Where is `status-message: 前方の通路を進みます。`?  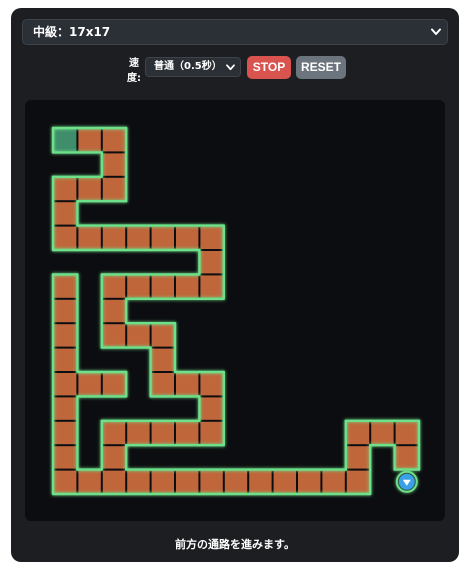
status-message: 前方の通路を進みます。 is located at coordinates (235, 544).